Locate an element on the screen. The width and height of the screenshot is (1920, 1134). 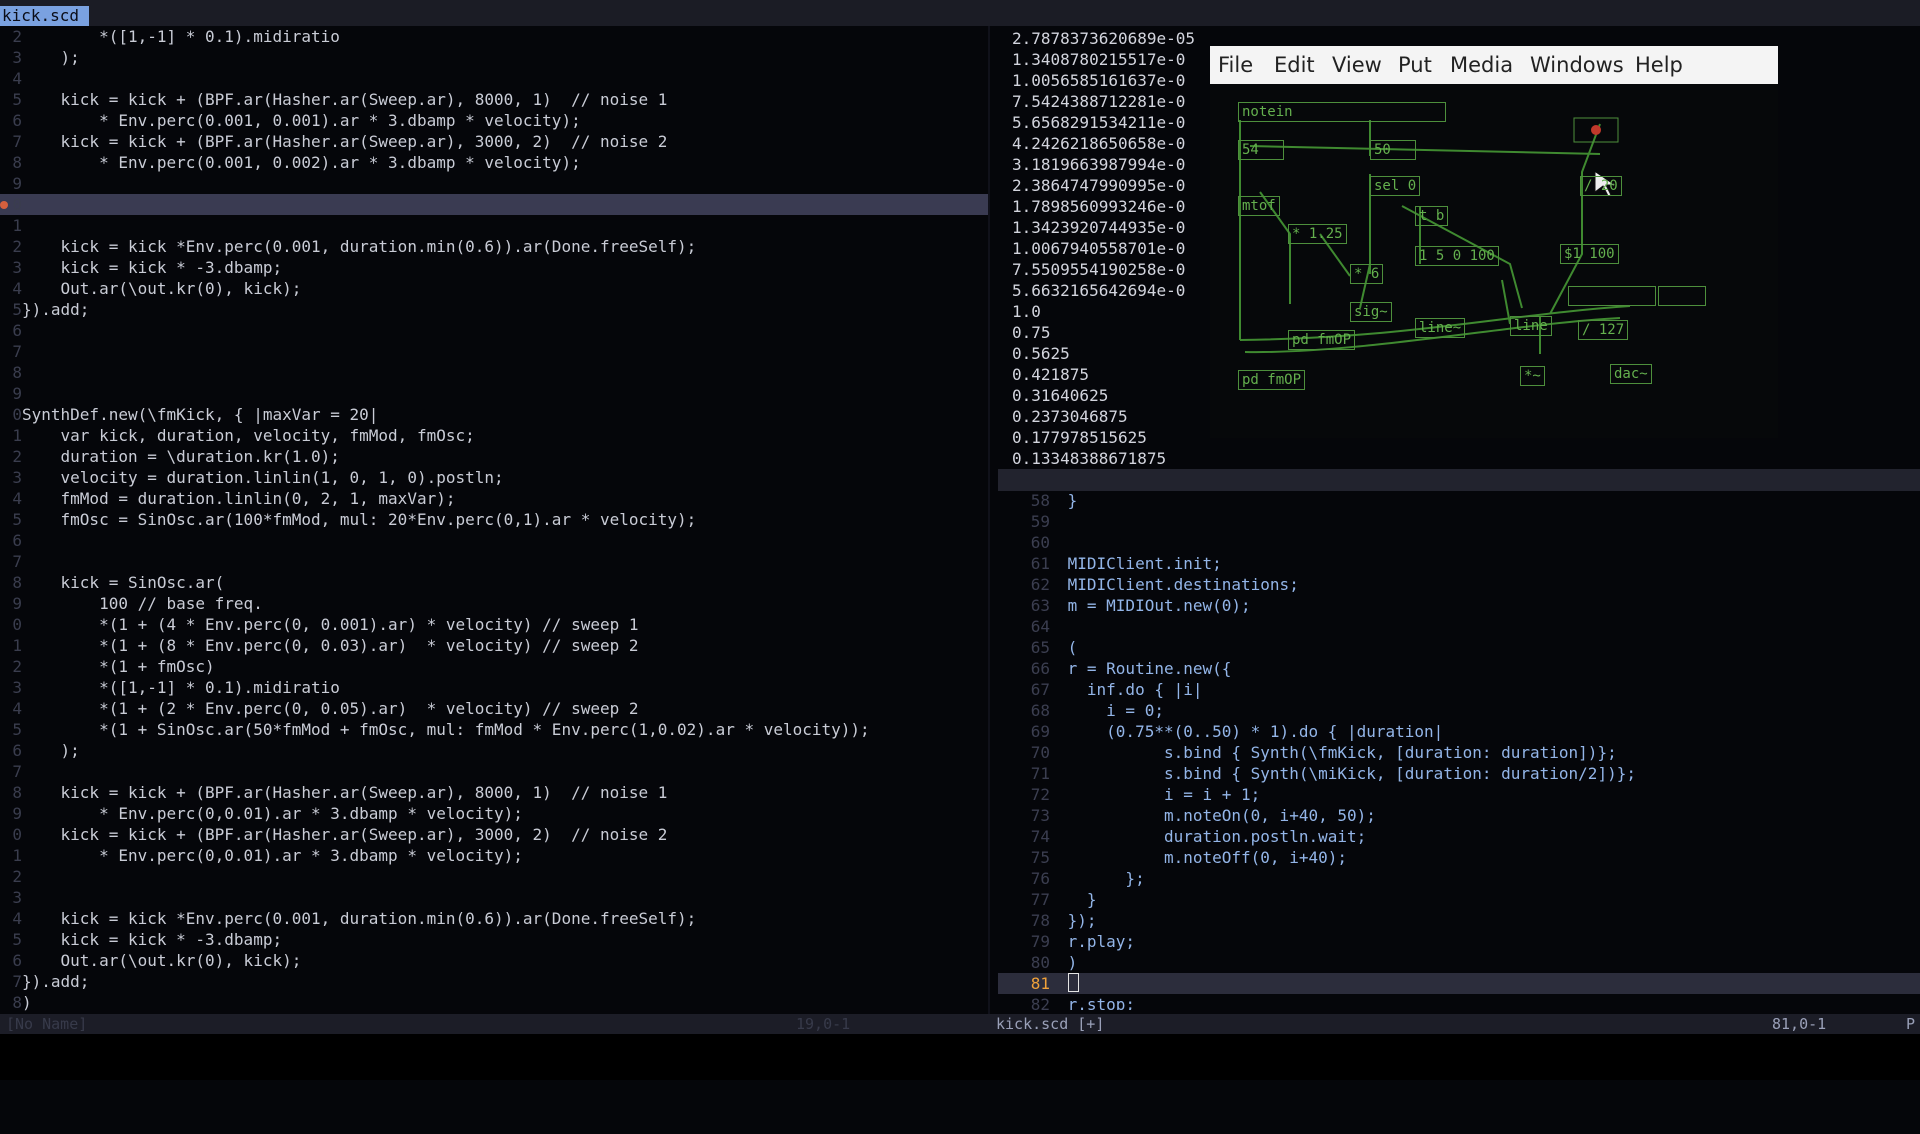
pd-obj-notein: notein is located at coordinates (1342, 112).